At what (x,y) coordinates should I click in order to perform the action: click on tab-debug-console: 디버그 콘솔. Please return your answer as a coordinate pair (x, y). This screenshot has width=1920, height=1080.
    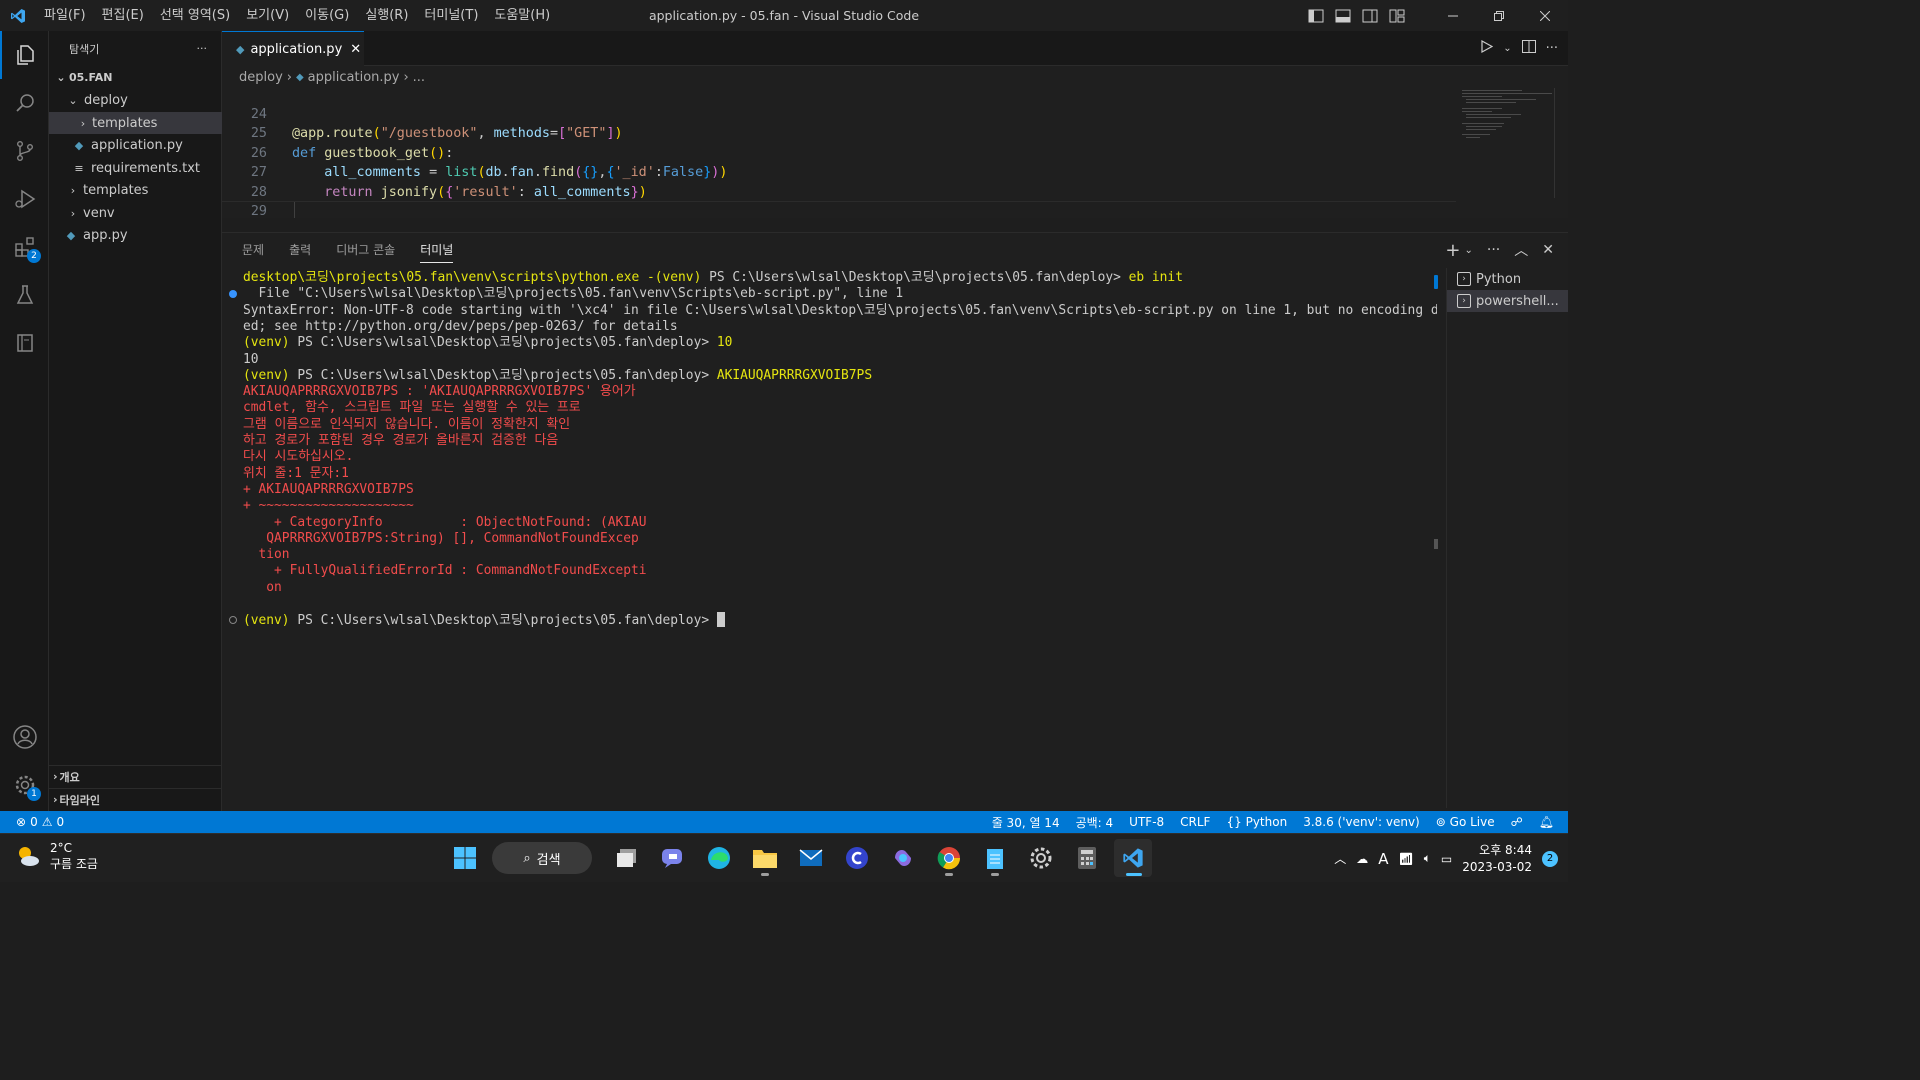
    Looking at the image, I should click on (365, 250).